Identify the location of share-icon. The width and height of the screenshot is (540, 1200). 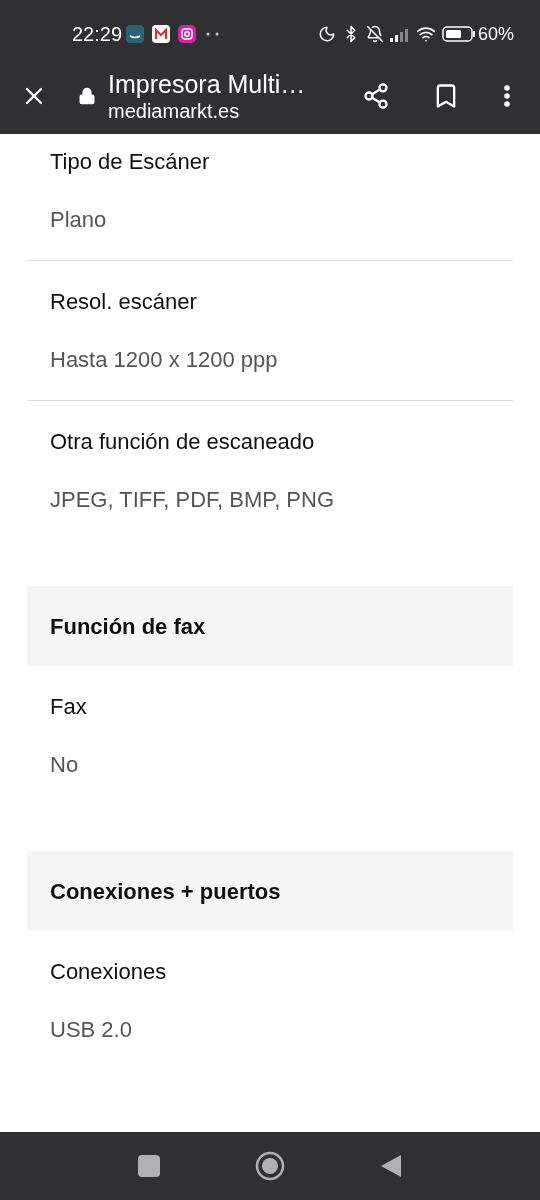
(376, 96).